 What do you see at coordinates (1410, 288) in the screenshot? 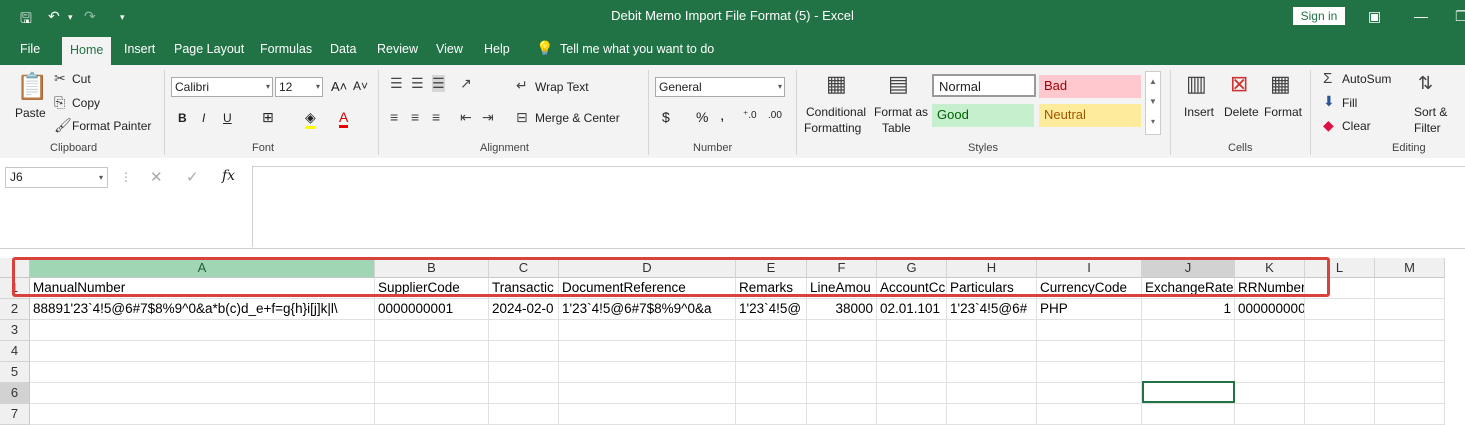
I see `cell-m1` at bounding box center [1410, 288].